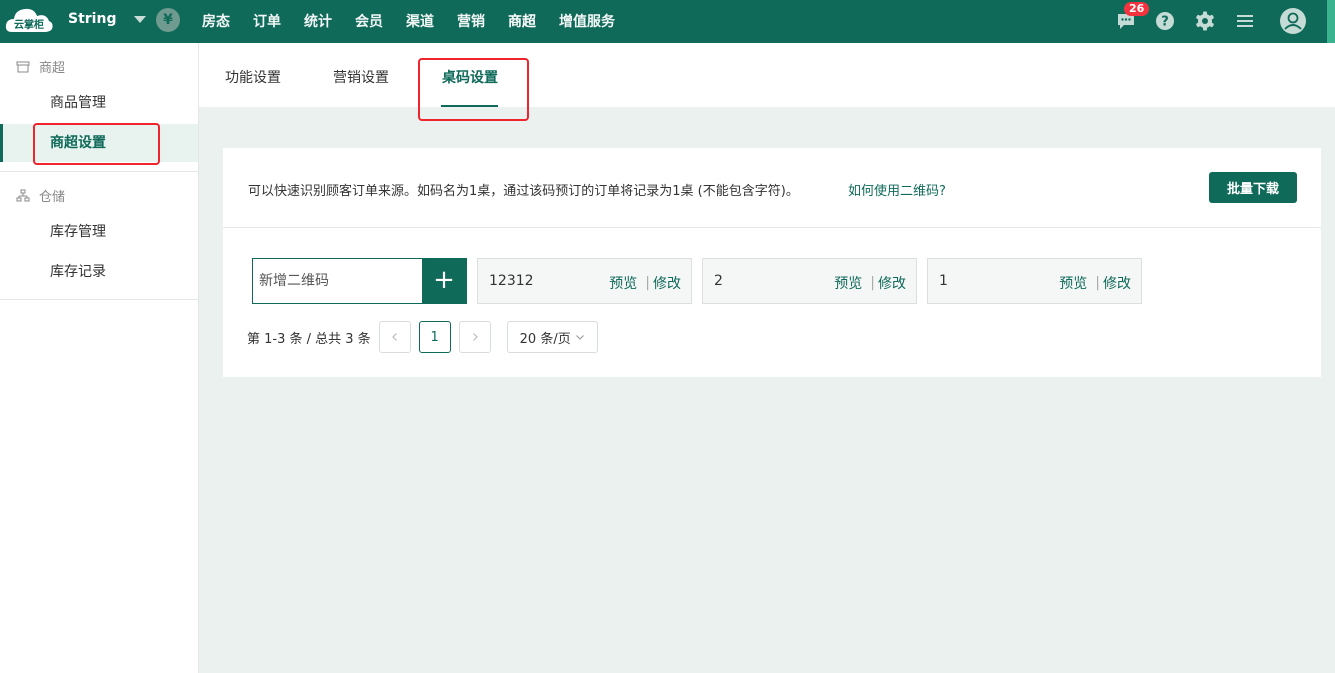 The image size is (1335, 673). I want to click on sidebar-item-supermarket-settings: 商超设置, so click(99, 143).